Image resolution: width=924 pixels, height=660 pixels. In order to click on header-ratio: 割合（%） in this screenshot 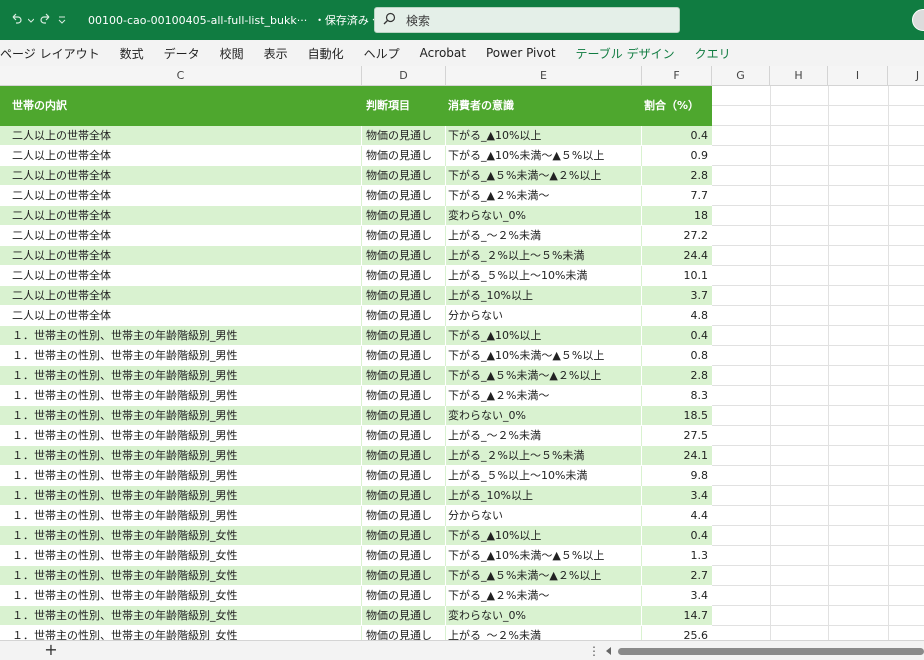, I will do `click(671, 106)`.